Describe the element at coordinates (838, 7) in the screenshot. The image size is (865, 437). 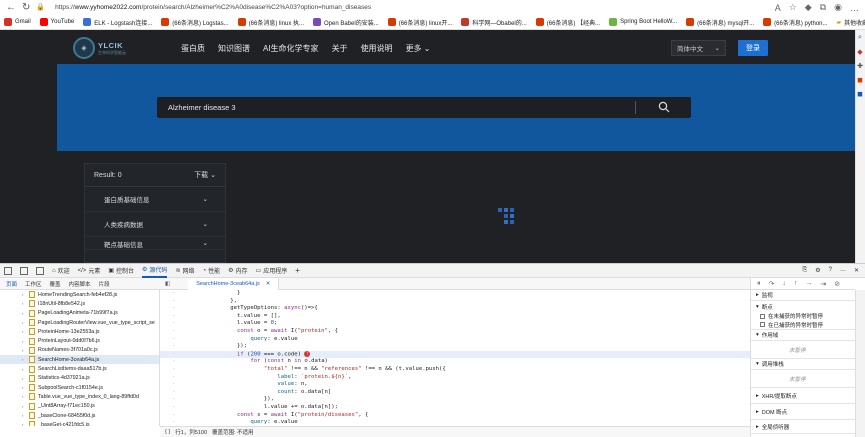
I see `profile-icon: ◉` at that location.